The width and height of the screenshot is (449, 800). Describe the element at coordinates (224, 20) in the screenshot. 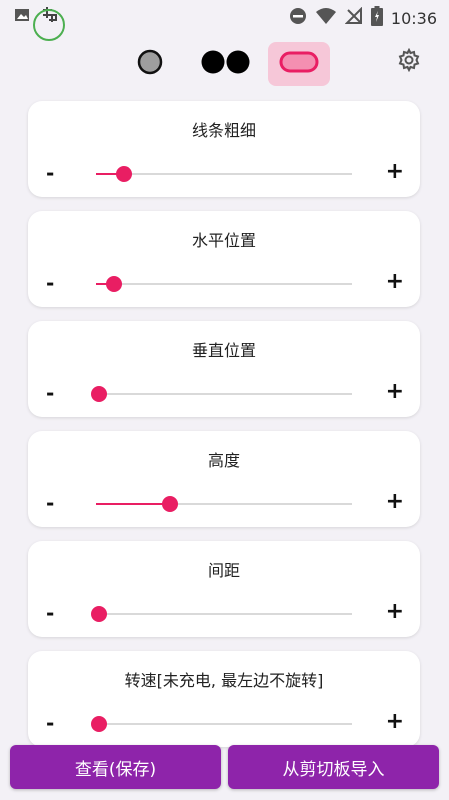

I see `status-bar: 10:36` at that location.